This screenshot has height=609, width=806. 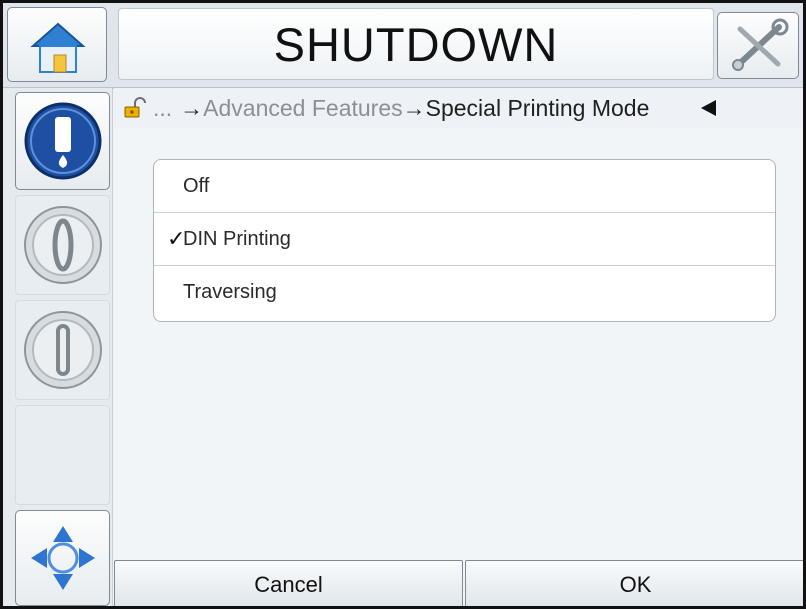 I want to click on navigation-button, so click(x=62, y=558).